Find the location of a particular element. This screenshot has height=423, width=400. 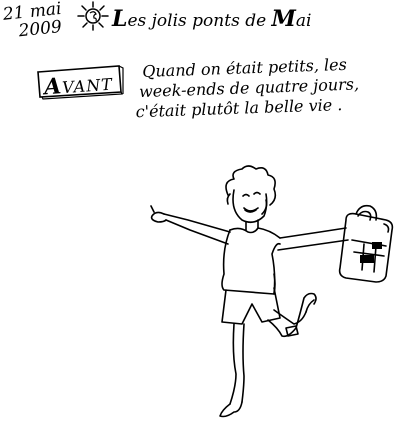

date-year: 2009 is located at coordinates (40, 29).